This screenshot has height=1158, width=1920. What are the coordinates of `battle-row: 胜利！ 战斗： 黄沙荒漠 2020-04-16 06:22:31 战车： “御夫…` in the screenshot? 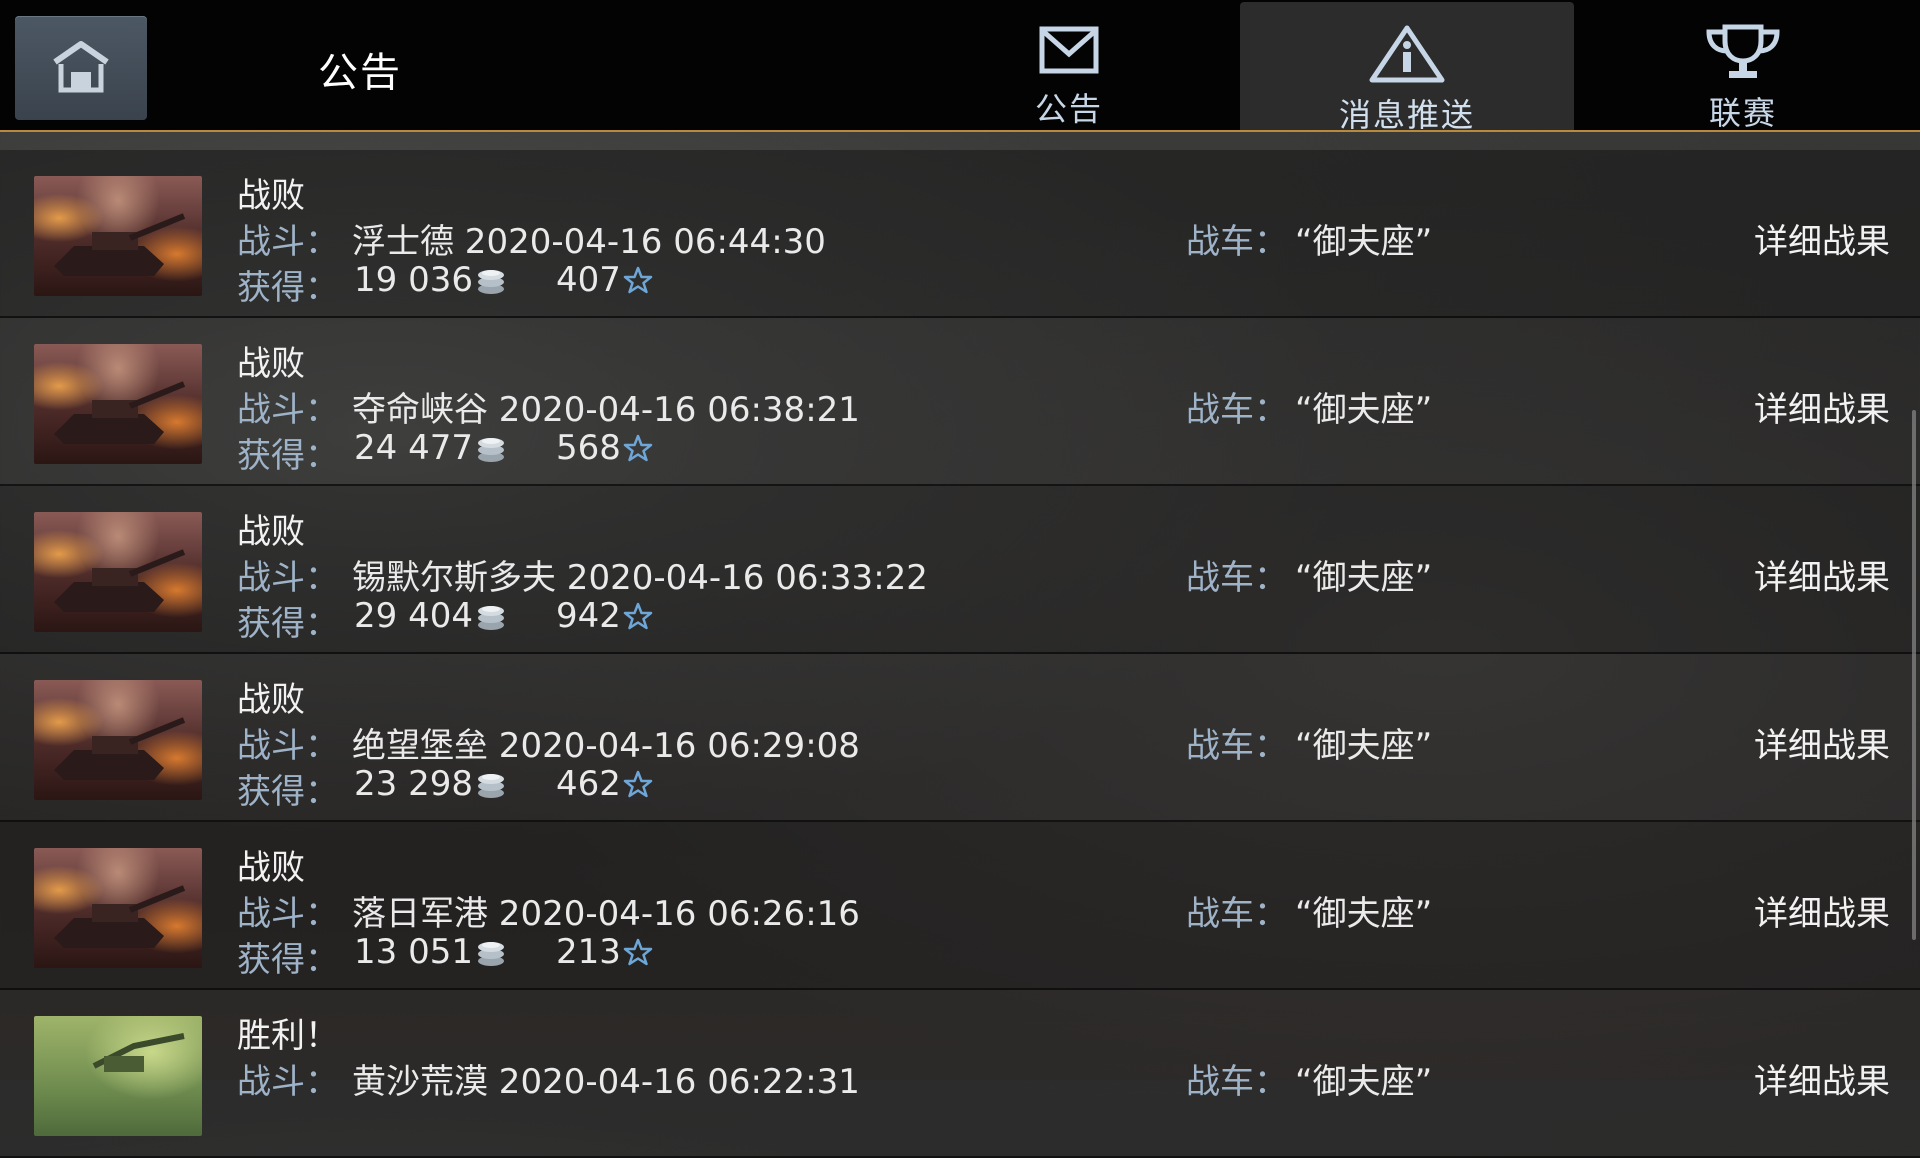 It's located at (960, 1074).